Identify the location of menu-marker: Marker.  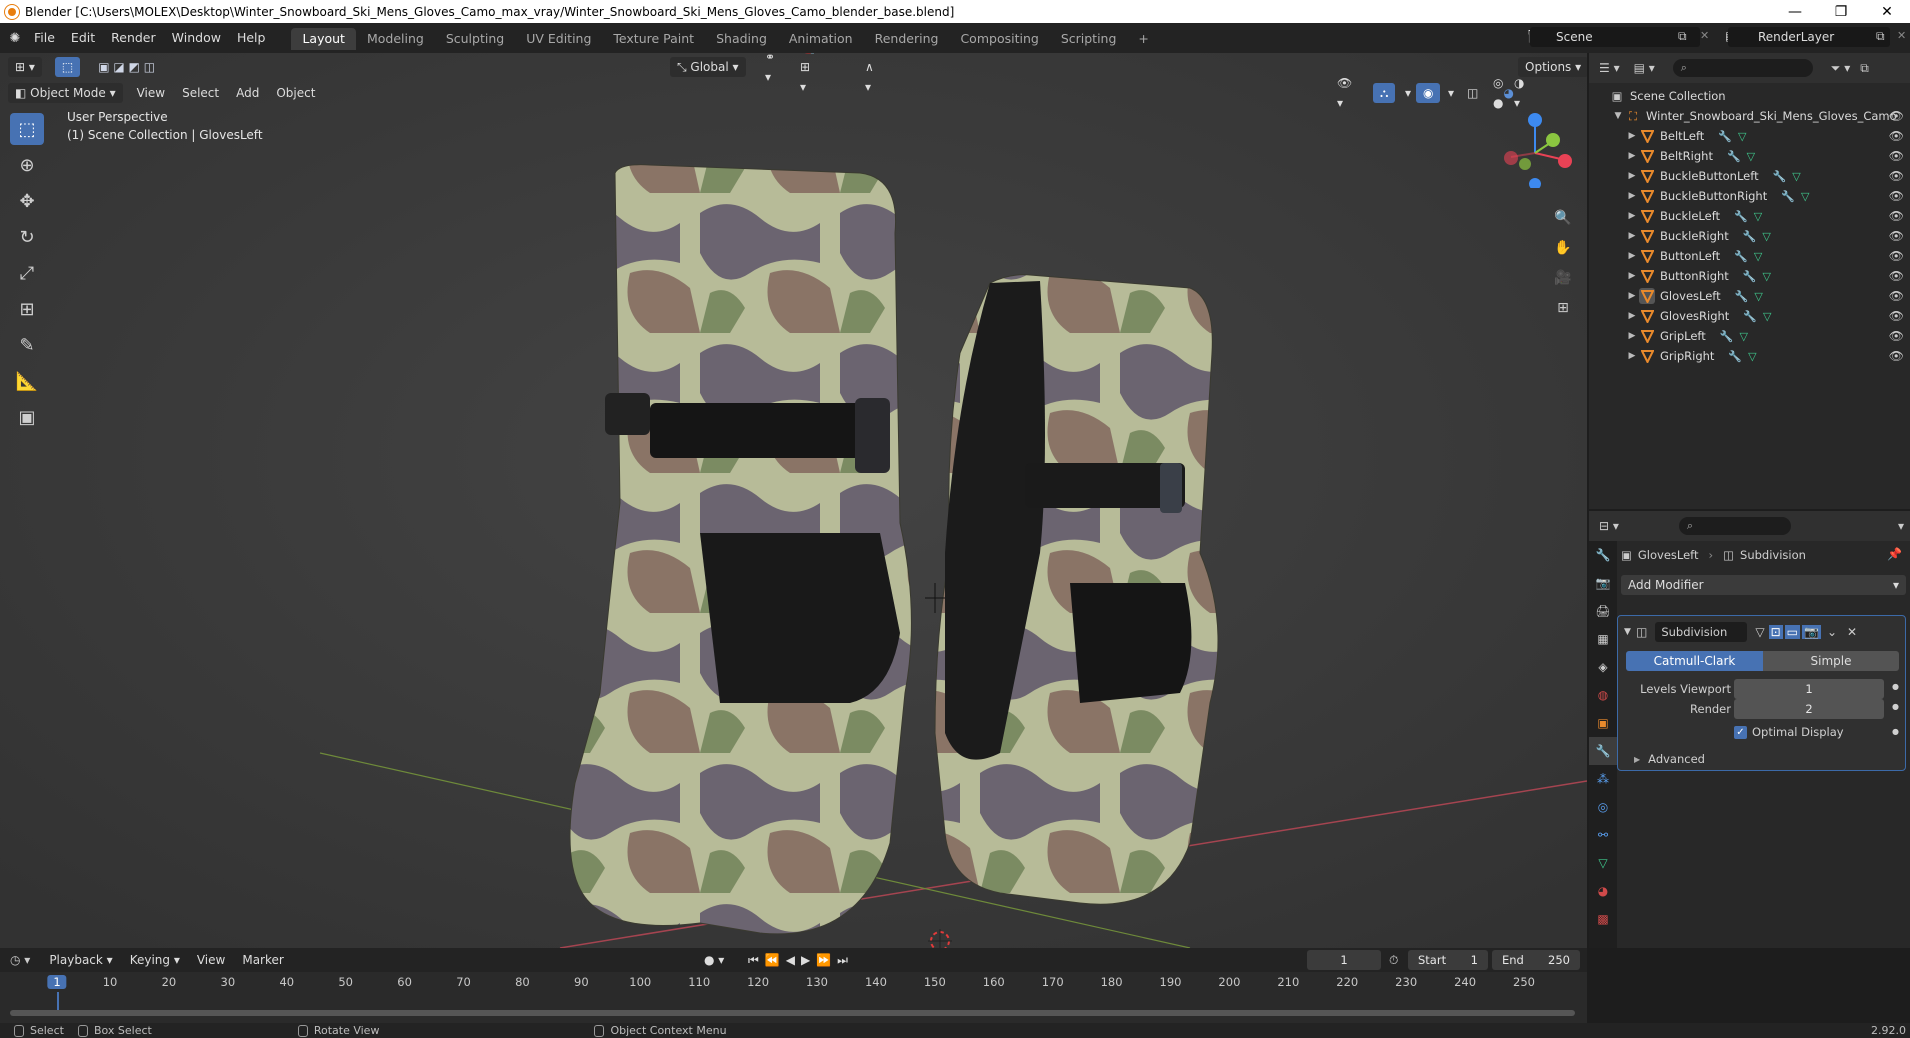
(262, 960).